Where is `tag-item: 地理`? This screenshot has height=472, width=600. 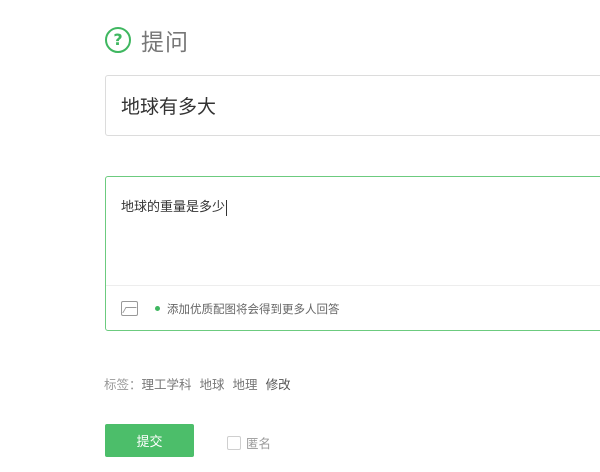
tag-item: 地理 is located at coordinates (245, 384).